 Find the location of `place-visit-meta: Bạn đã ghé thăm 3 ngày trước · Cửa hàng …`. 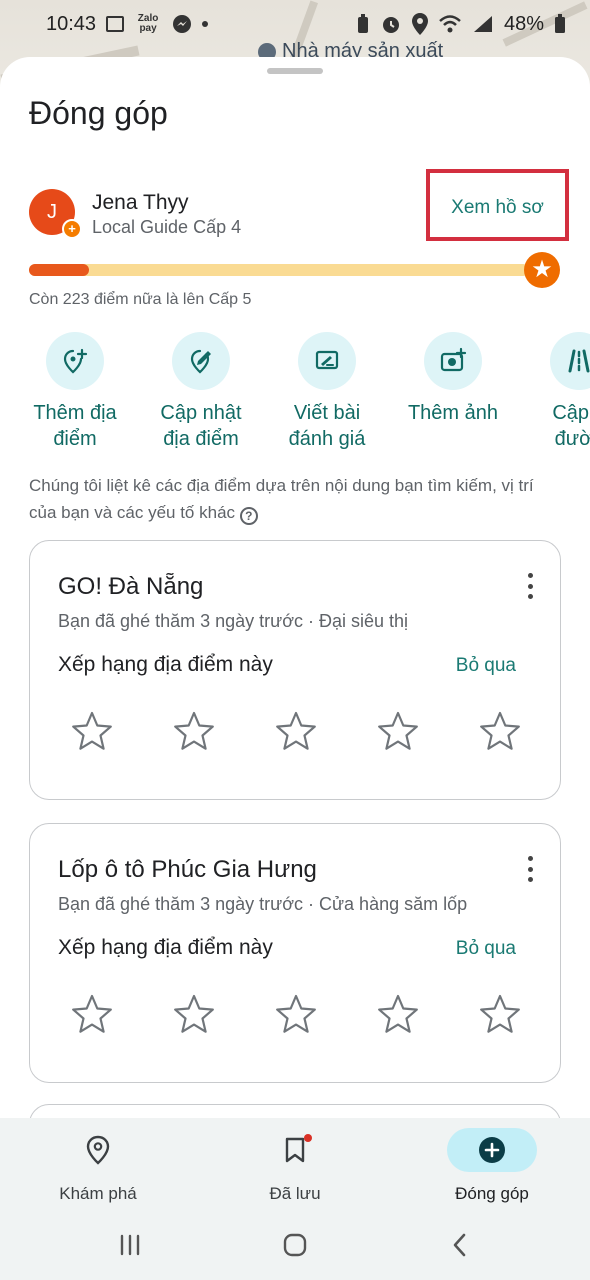

place-visit-meta: Bạn đã ghé thăm 3 ngày trước · Cửa hàng … is located at coordinates (263, 904).